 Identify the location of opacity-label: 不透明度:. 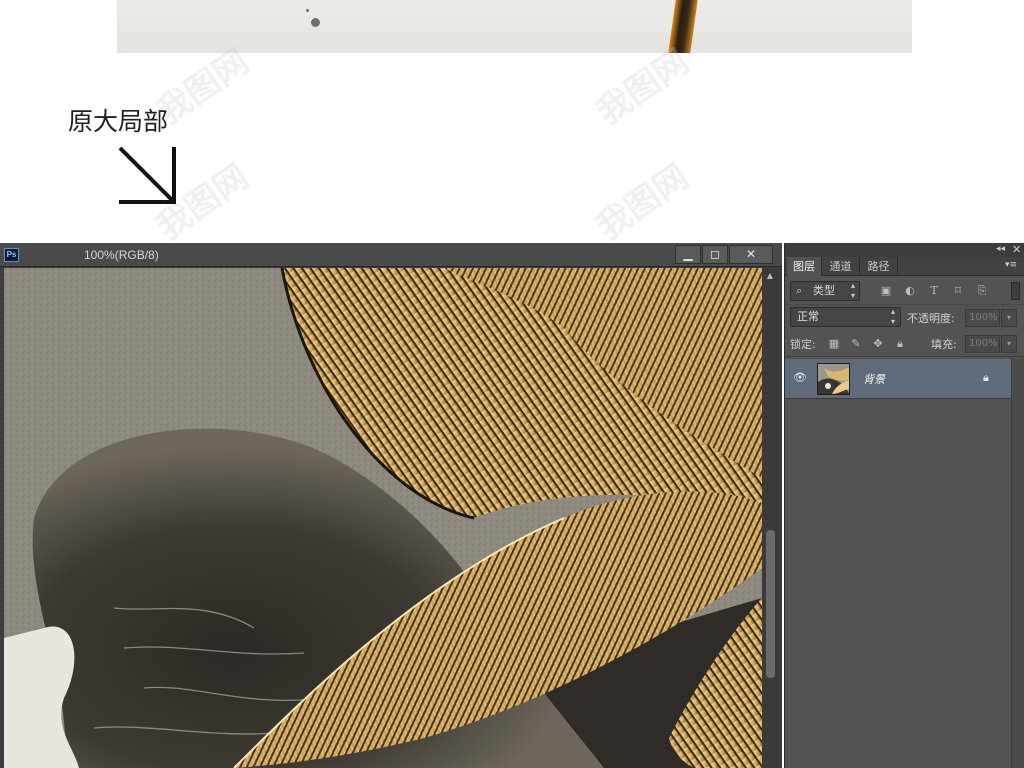
(931, 318).